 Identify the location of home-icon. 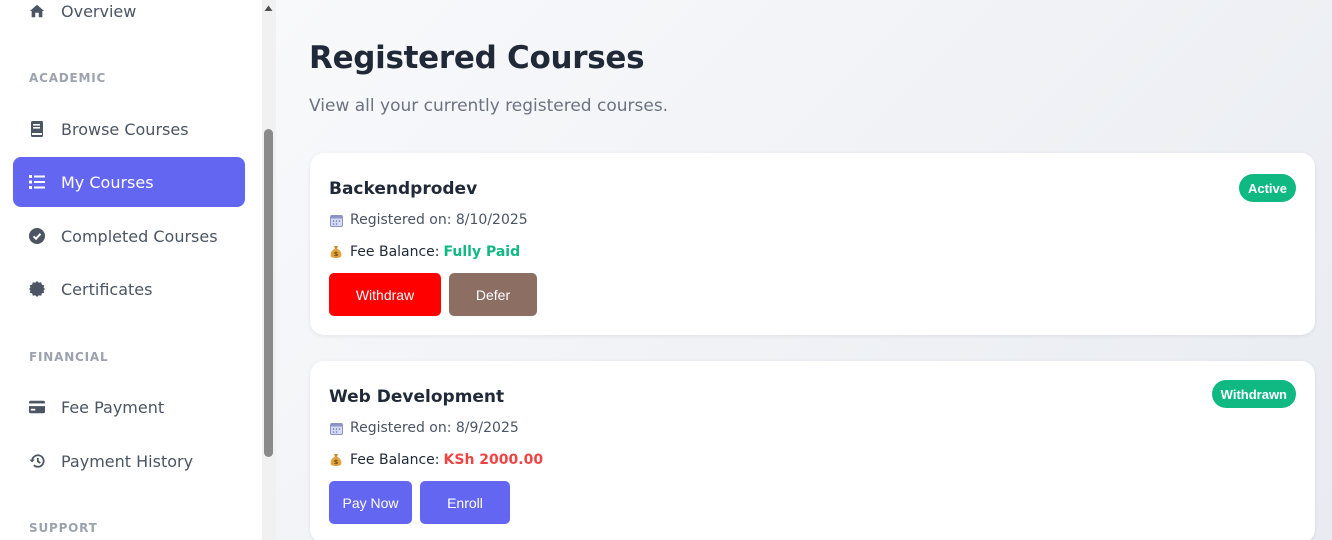
(37, 11).